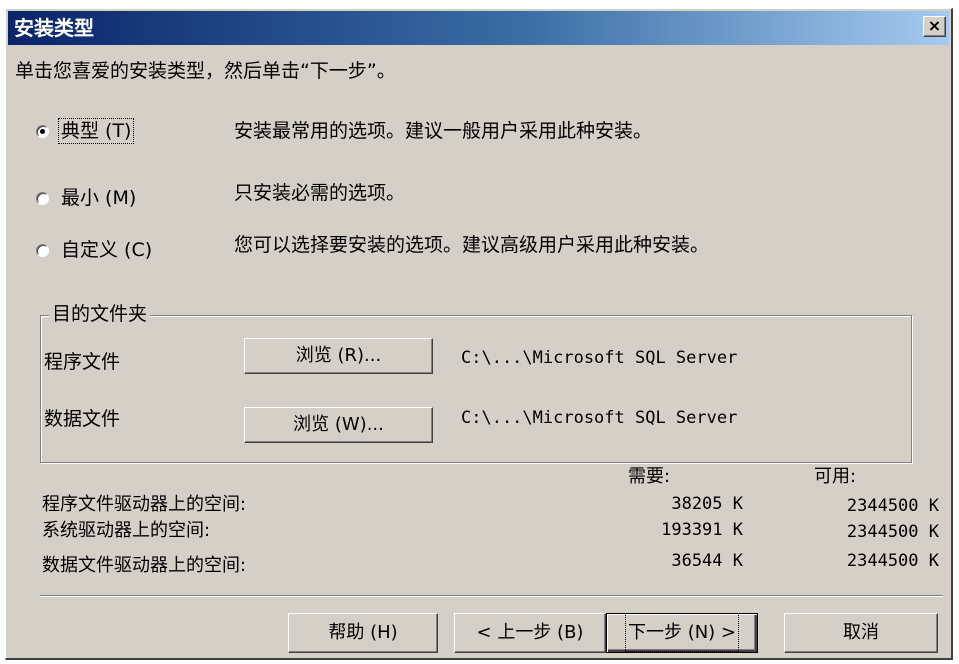  Describe the element at coordinates (106, 250) in the screenshot. I see `radio-label-custom: 自定义 (C)` at that location.